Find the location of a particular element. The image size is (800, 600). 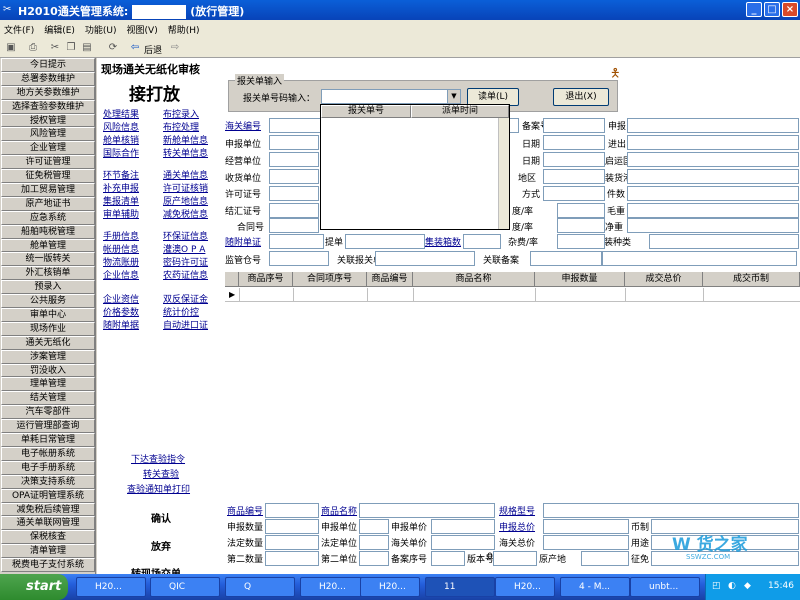

grid-header-2: 商品编号 is located at coordinates (390, 279).